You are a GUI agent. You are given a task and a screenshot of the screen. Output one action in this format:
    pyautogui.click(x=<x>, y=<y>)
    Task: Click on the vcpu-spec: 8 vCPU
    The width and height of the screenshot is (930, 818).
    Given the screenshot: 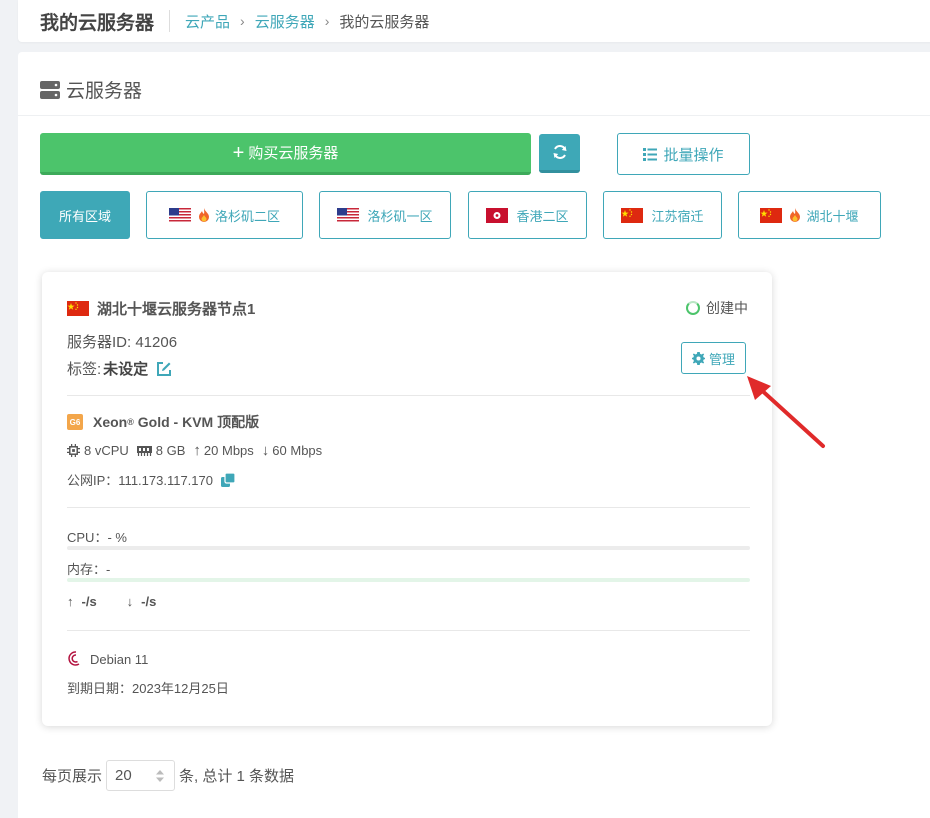 What is the action you would take?
    pyautogui.click(x=98, y=450)
    